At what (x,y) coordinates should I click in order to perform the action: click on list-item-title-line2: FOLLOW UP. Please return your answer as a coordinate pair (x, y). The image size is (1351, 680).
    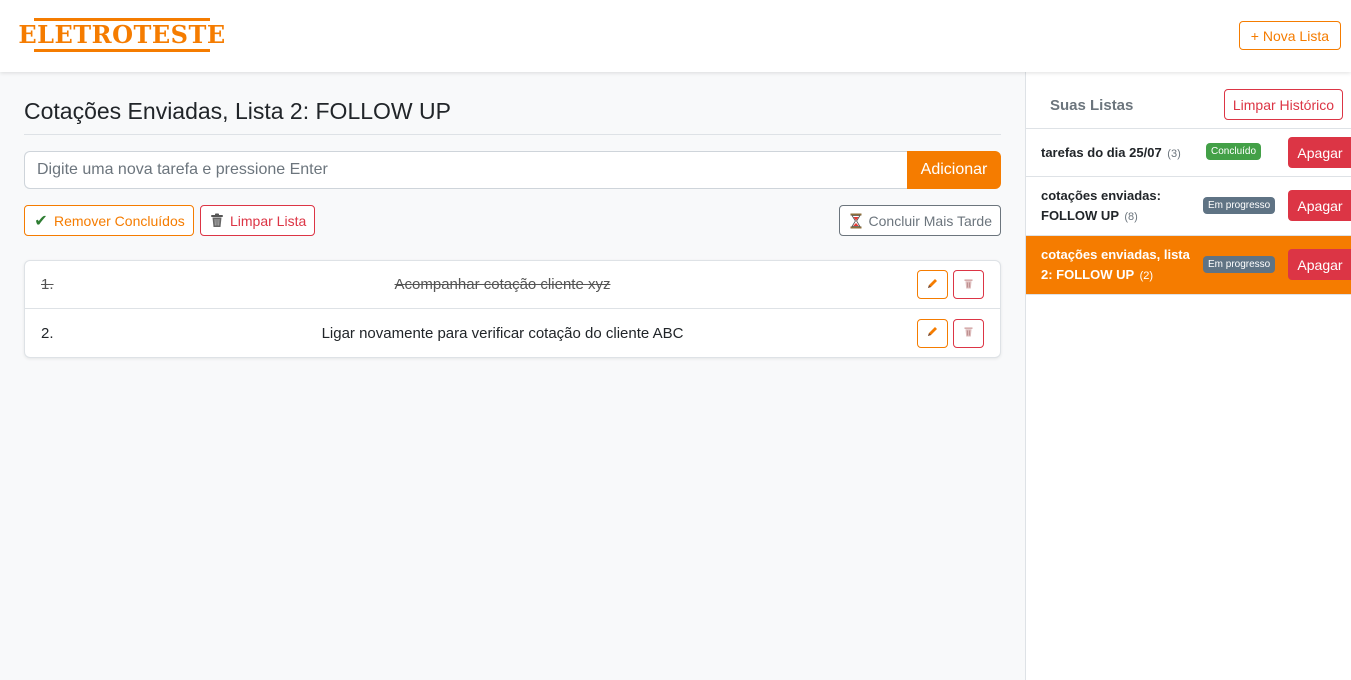
    Looking at the image, I should click on (1080, 215).